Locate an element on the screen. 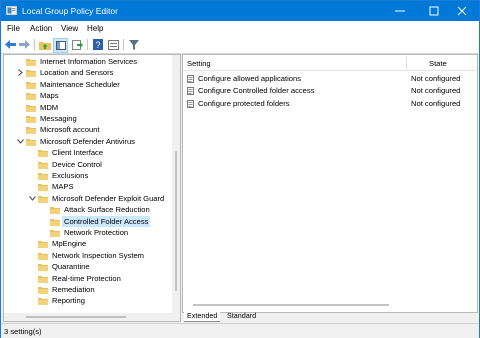 This screenshot has height=338, width=480. tree-item: MpEngine is located at coordinates (88, 243).